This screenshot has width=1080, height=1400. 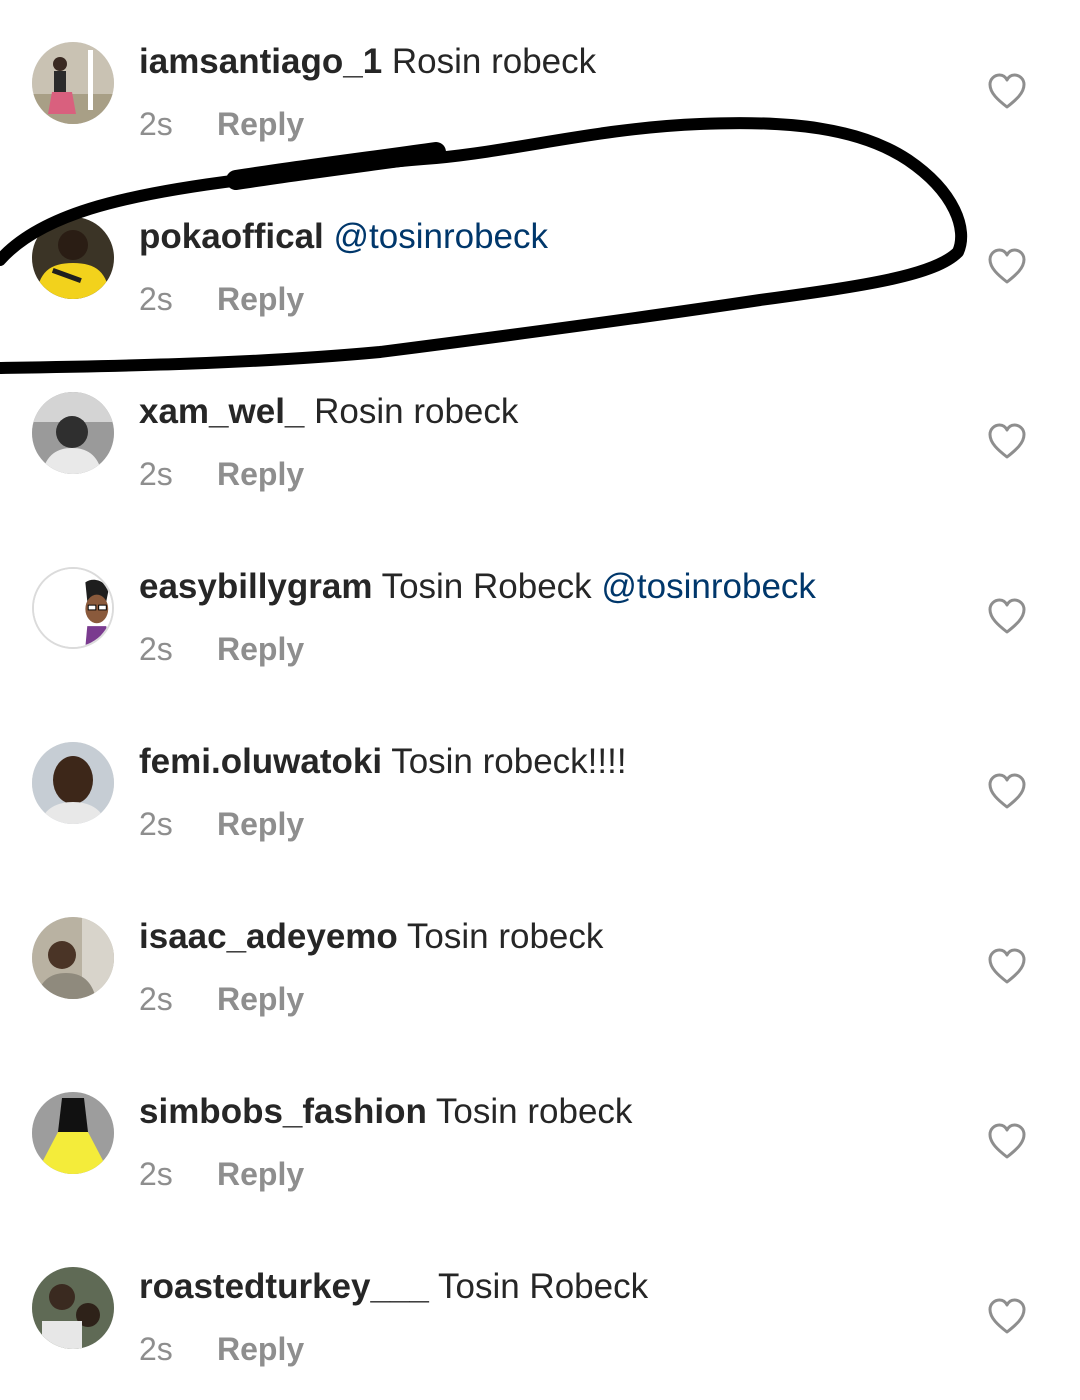 I want to click on comment-item: pokaoffical @tosinrobeck 2s Reply, so click(x=540, y=262).